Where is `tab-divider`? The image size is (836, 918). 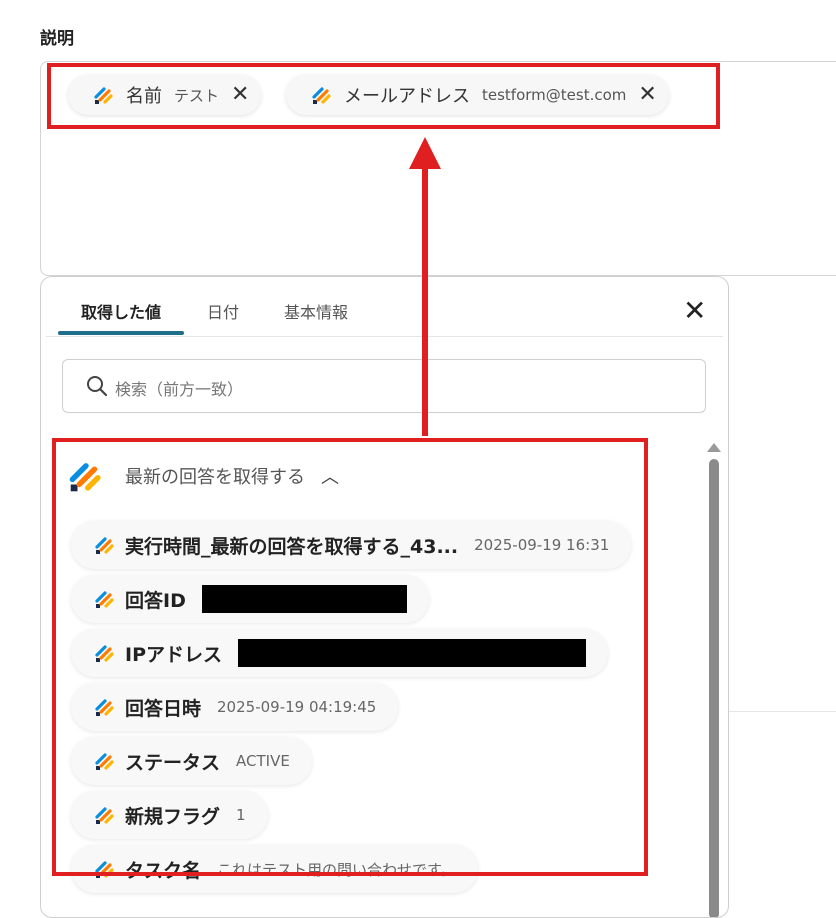 tab-divider is located at coordinates (384, 336).